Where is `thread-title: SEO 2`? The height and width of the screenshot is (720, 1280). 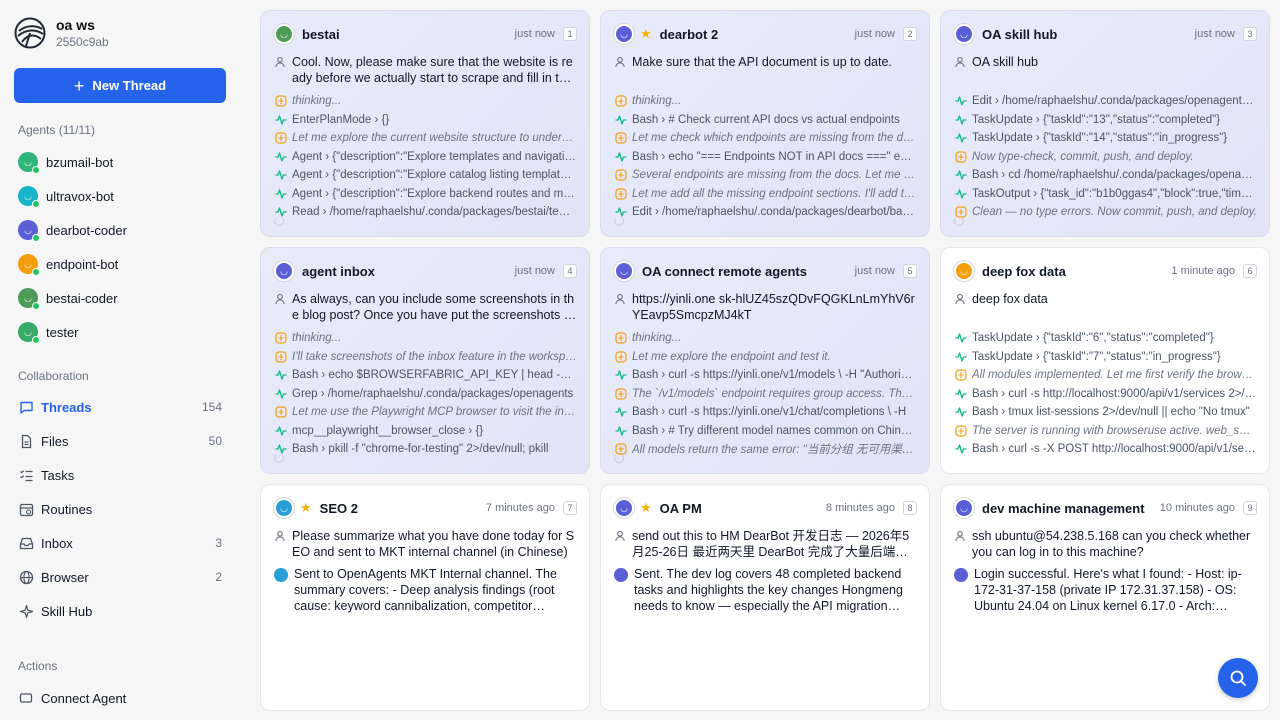 thread-title: SEO 2 is located at coordinates (338, 508).